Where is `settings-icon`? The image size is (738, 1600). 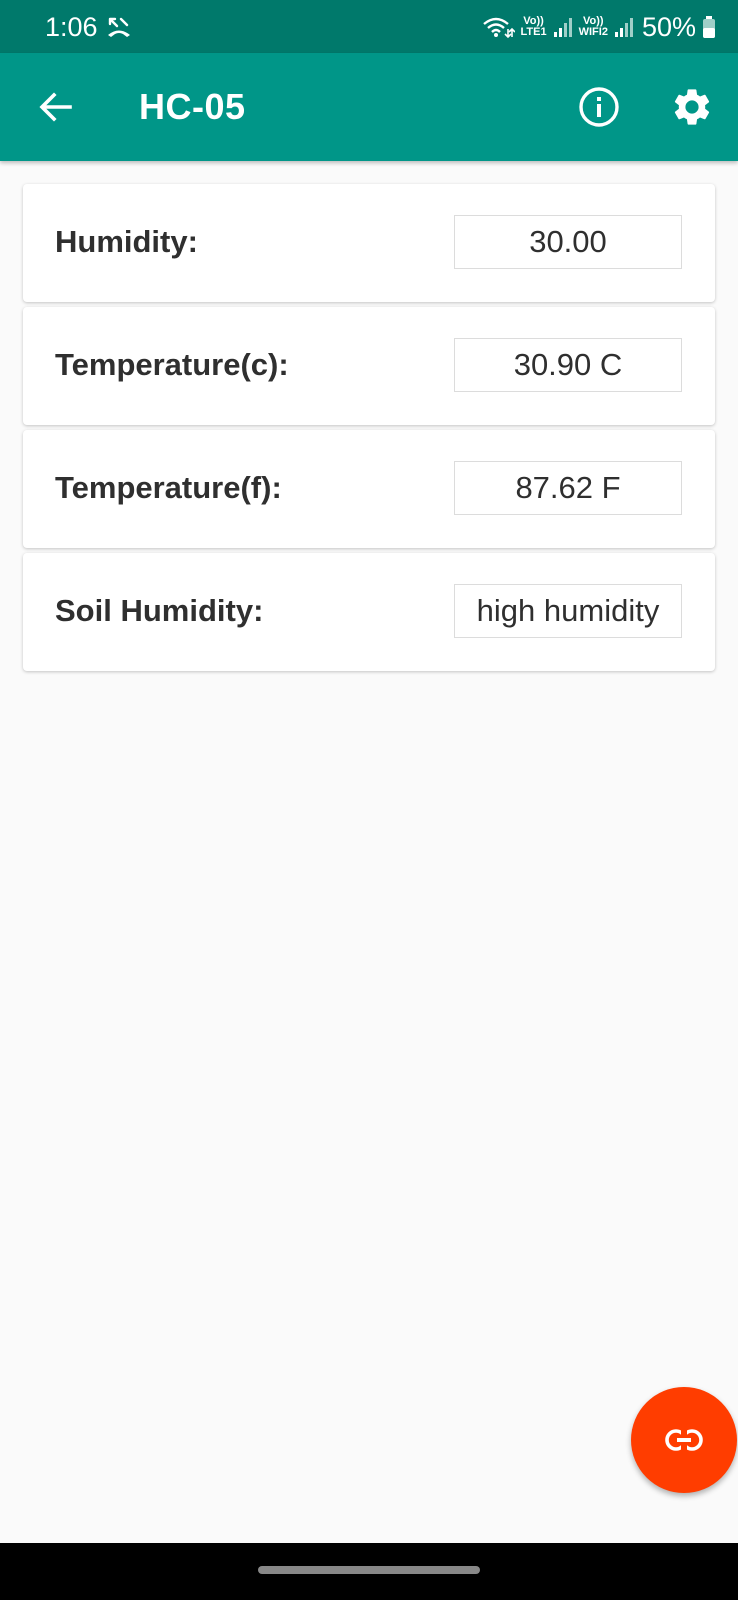 settings-icon is located at coordinates (692, 107).